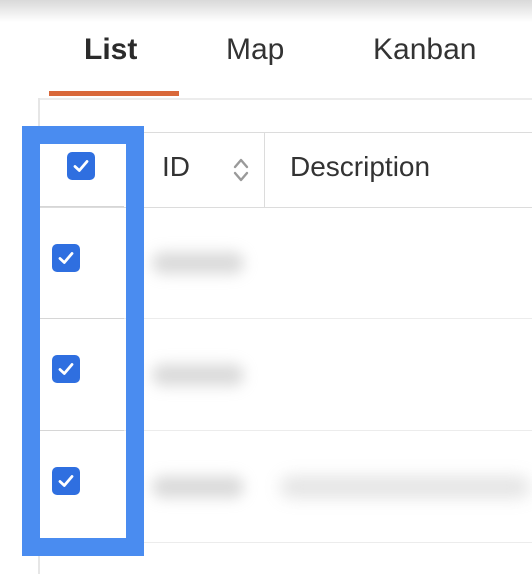 The width and height of the screenshot is (532, 574). I want to click on table-header: ID Description, so click(286, 170).